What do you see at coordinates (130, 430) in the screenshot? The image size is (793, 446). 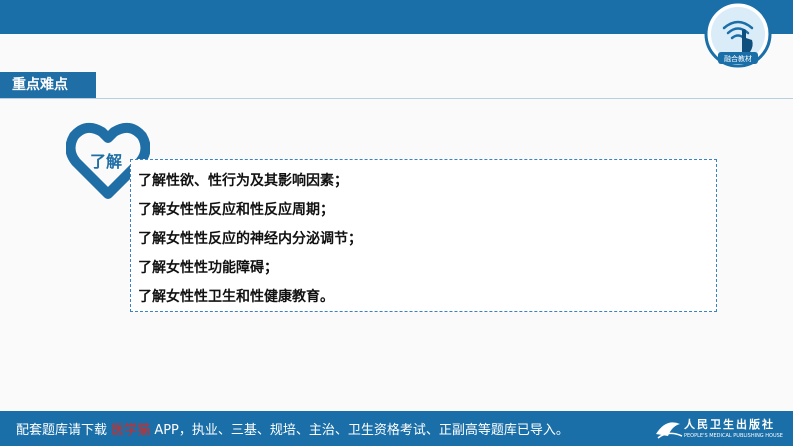 I see `app-name-link: 医学猫` at bounding box center [130, 430].